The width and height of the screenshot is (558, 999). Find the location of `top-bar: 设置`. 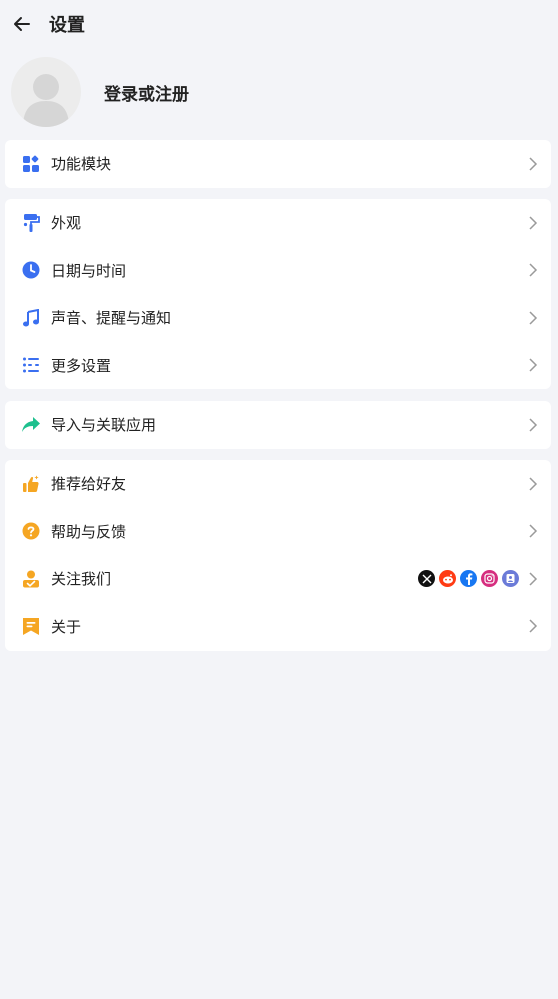

top-bar: 设置 is located at coordinates (279, 24).